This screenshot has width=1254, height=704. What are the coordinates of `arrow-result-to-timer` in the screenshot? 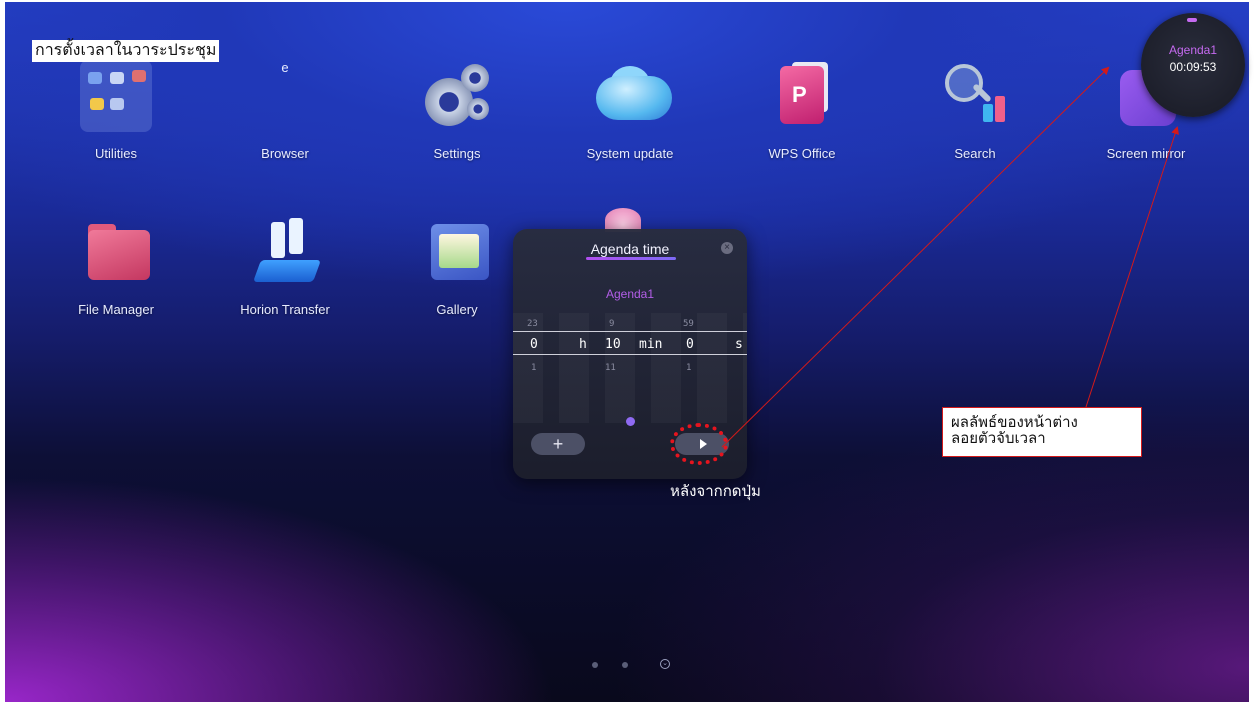 It's located at (1131, 268).